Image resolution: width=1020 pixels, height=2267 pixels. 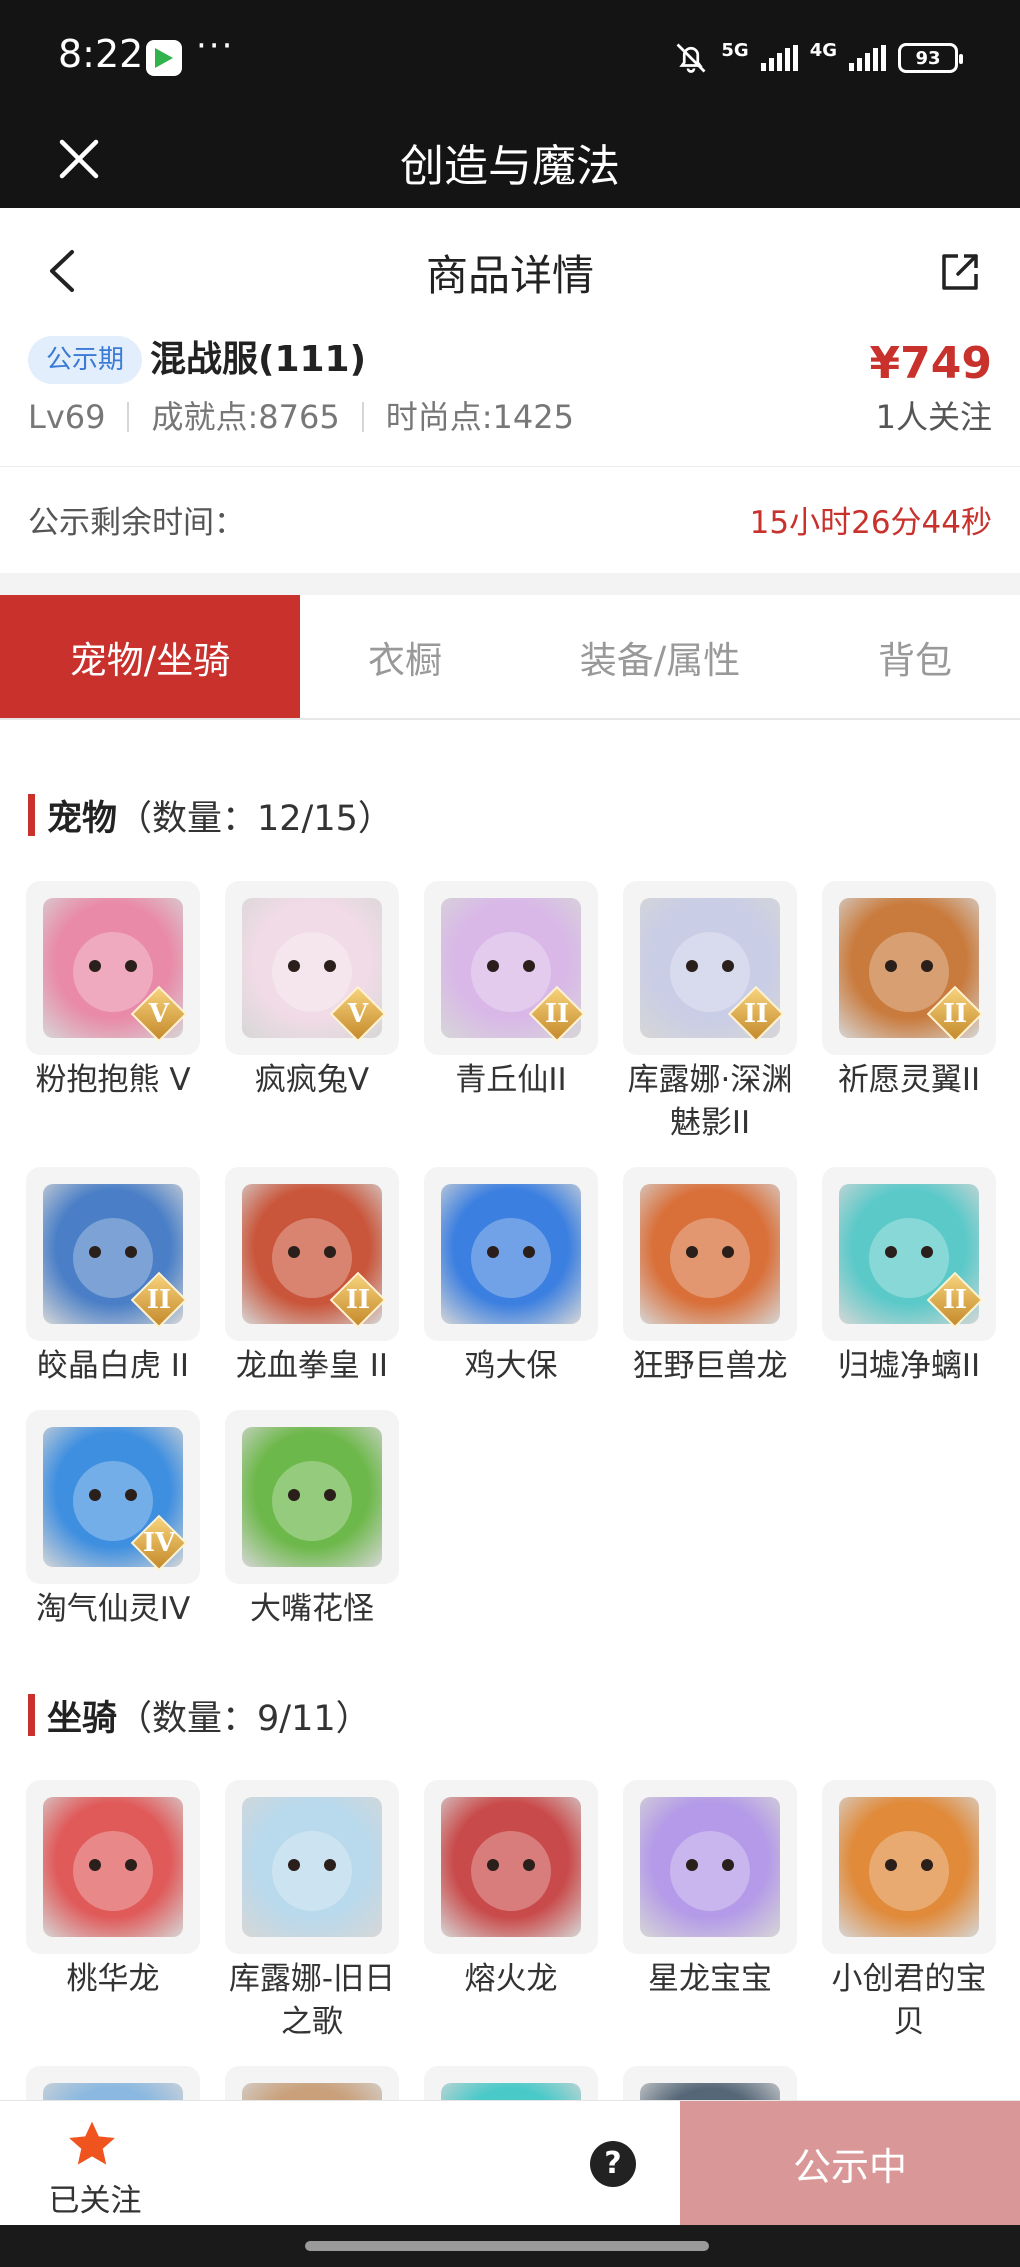 I want to click on list-item: IV 淘气仙灵IV, so click(x=113, y=1520).